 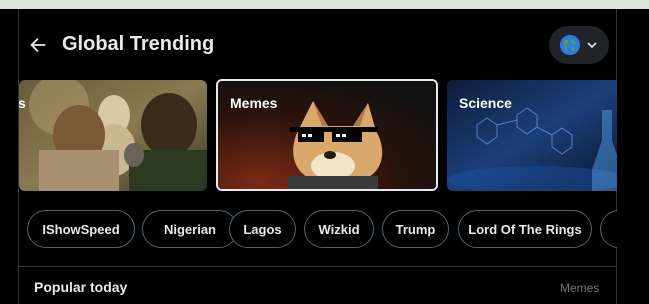 I want to click on topic-chip: Lord Of The Rings, so click(x=525, y=229).